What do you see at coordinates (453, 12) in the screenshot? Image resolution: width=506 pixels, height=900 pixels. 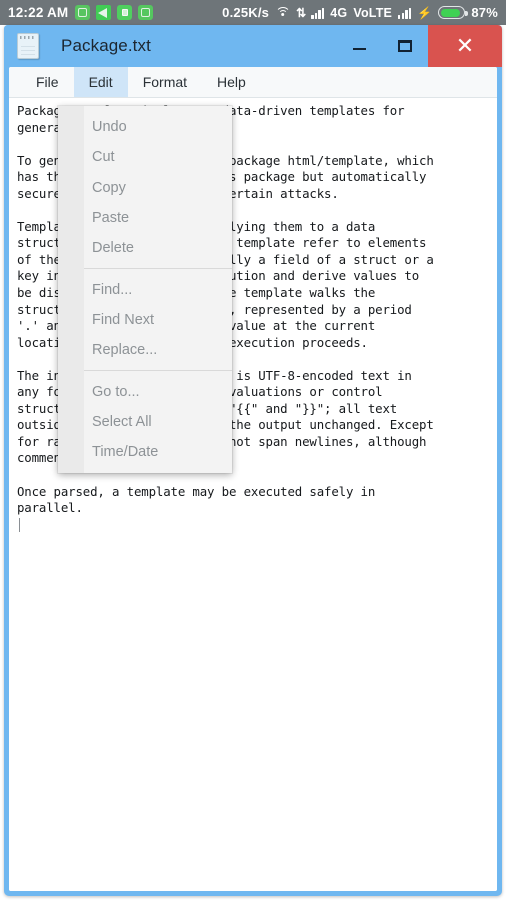 I see `battery-icon` at bounding box center [453, 12].